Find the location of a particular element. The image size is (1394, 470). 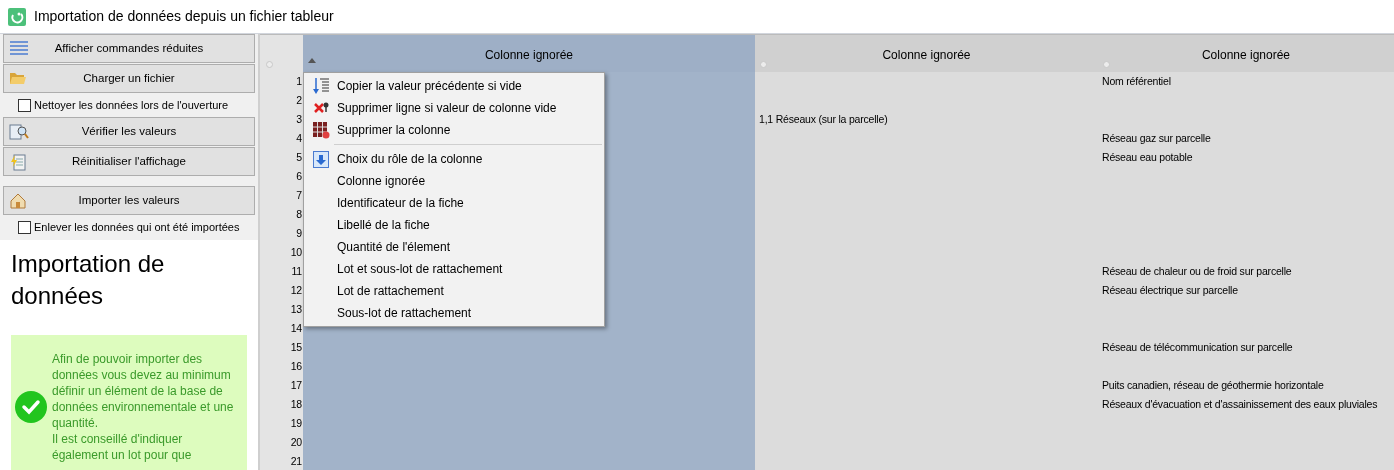

row-number: 20 is located at coordinates (296, 442).